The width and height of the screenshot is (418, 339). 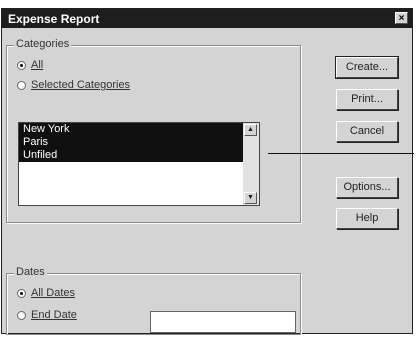 What do you see at coordinates (139, 164) in the screenshot?
I see `categories-listbox: New York Paris Unfiled ▲ ▼` at bounding box center [139, 164].